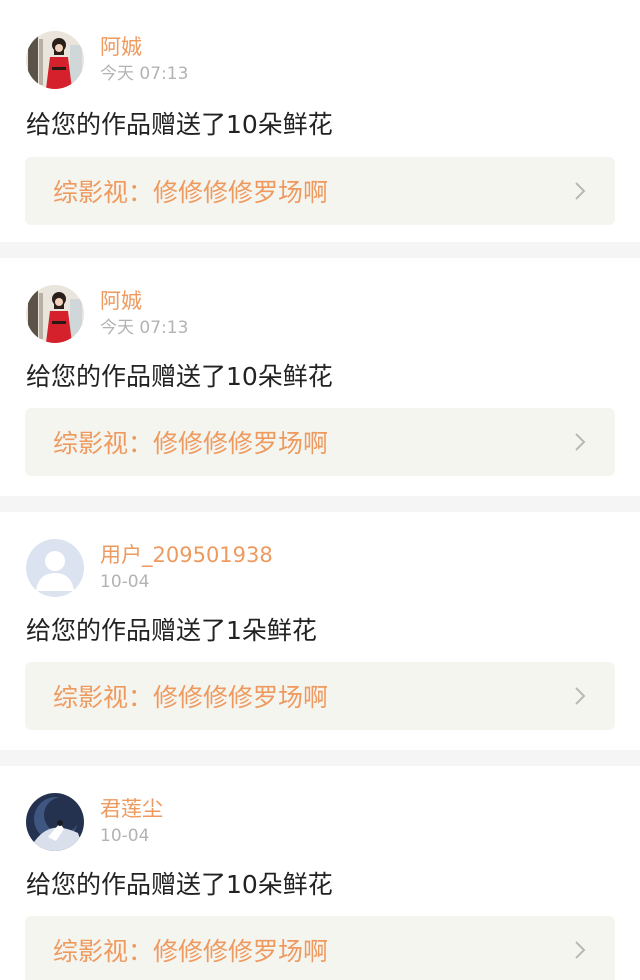  Describe the element at coordinates (171, 630) in the screenshot. I see `notification-message: 给您的作品赠送了1朵鲜花` at that location.